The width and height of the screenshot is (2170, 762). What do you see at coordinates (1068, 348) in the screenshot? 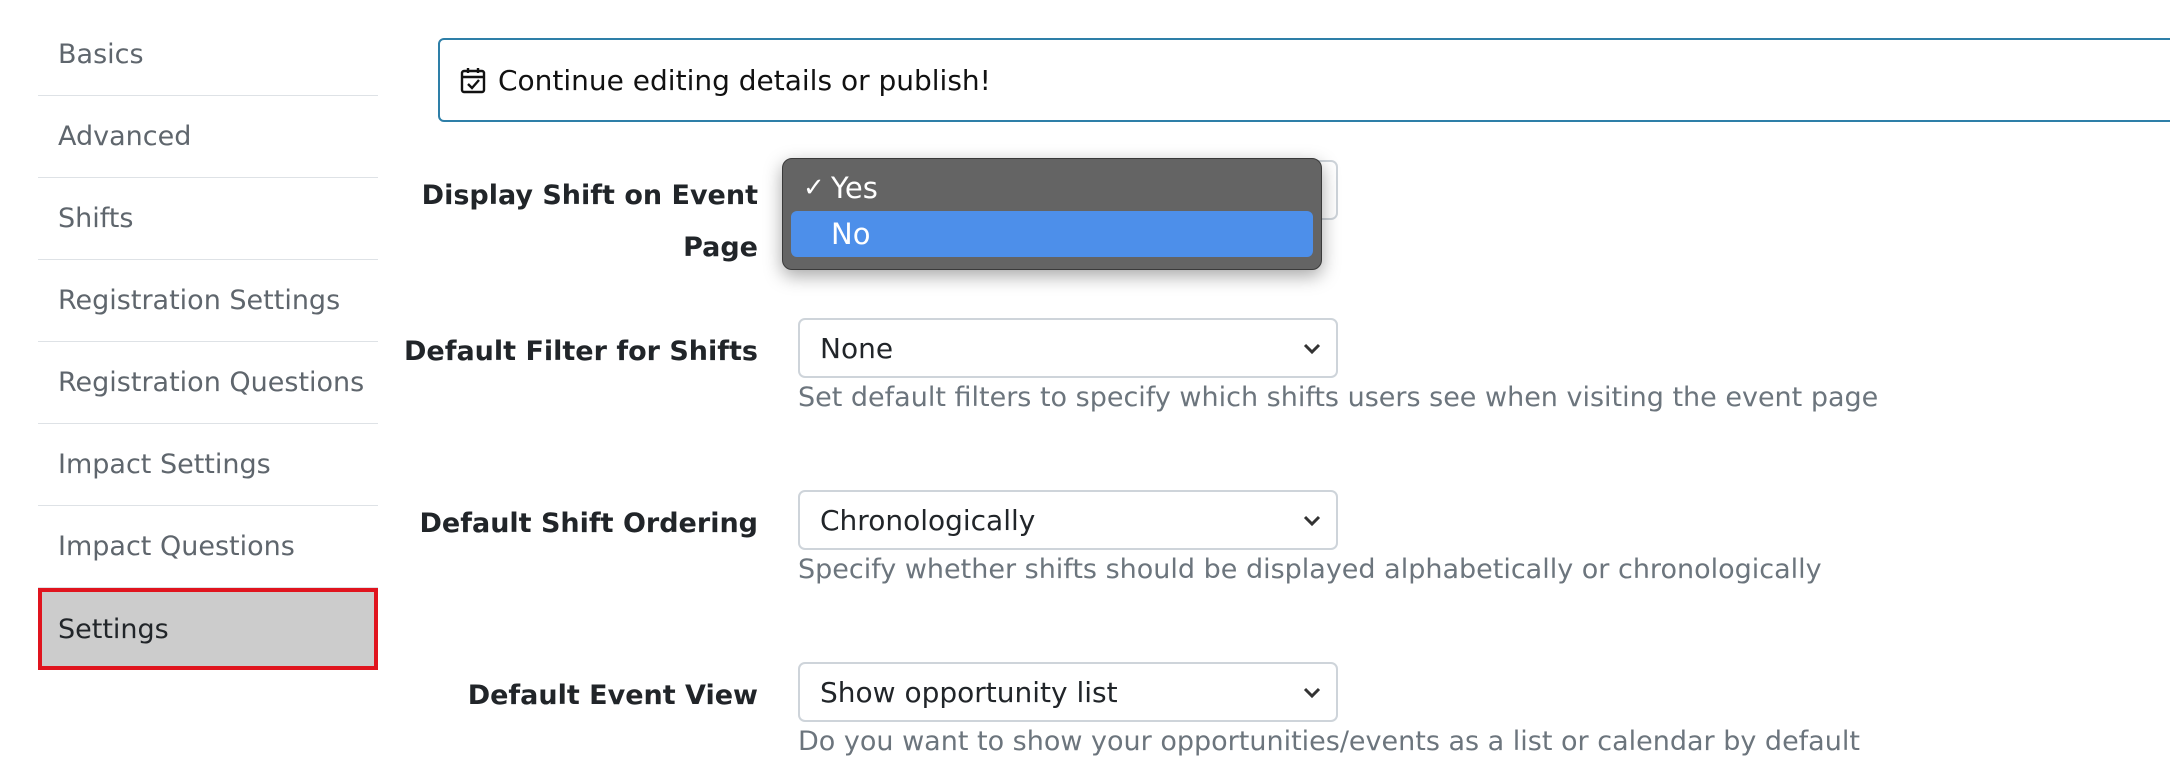
I see `default-filter-select: None` at bounding box center [1068, 348].